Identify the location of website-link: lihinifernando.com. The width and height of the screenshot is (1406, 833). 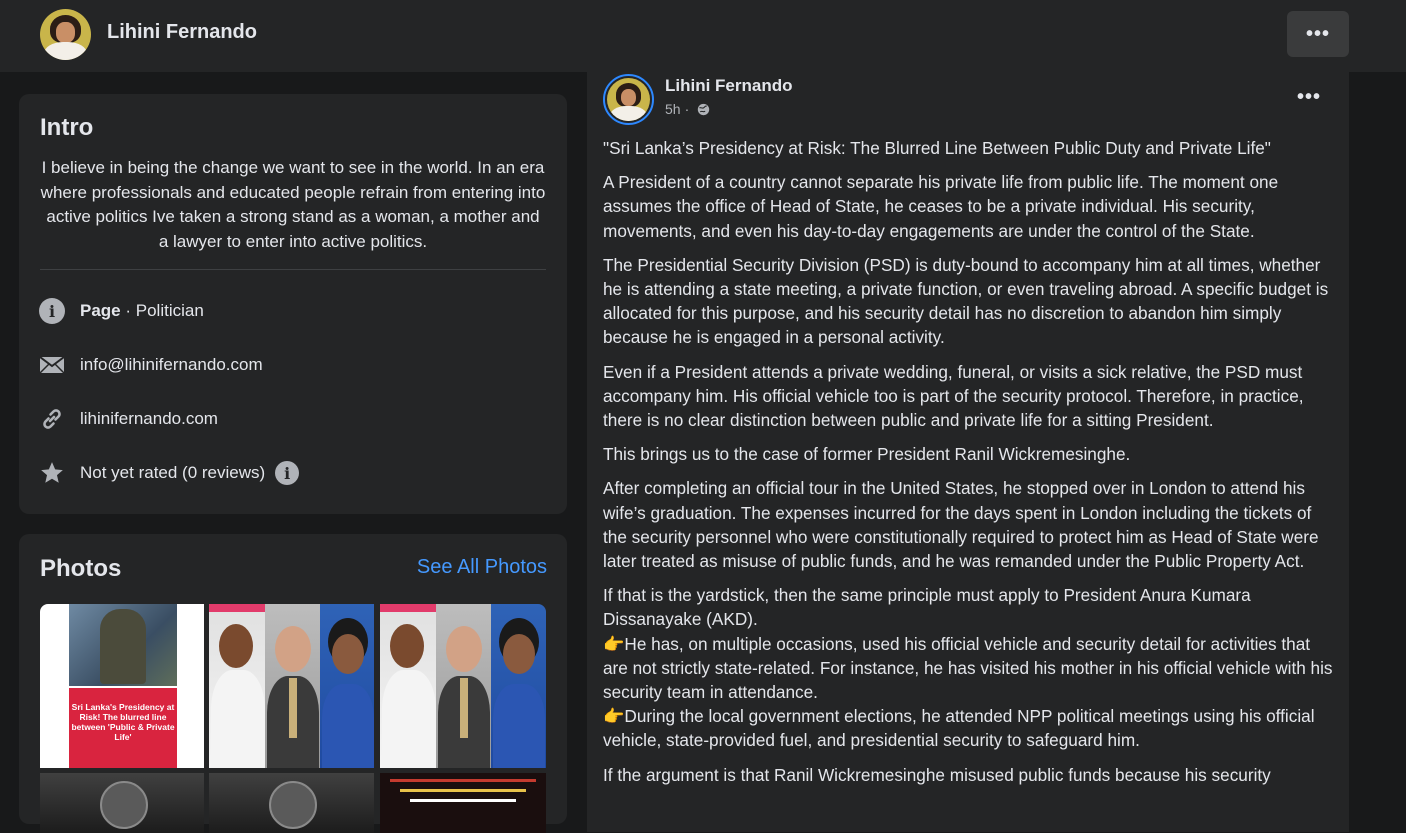
(149, 419).